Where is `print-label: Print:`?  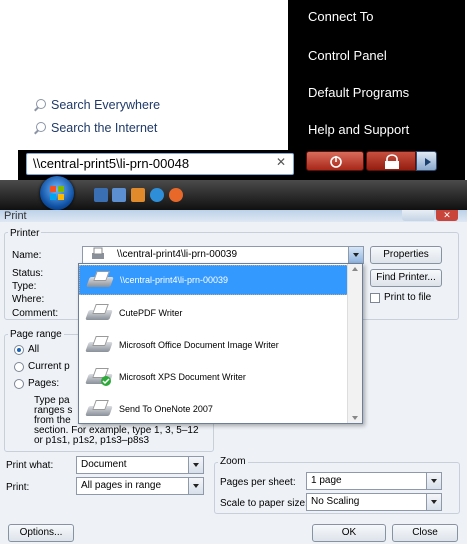 print-label: Print: is located at coordinates (18, 487).